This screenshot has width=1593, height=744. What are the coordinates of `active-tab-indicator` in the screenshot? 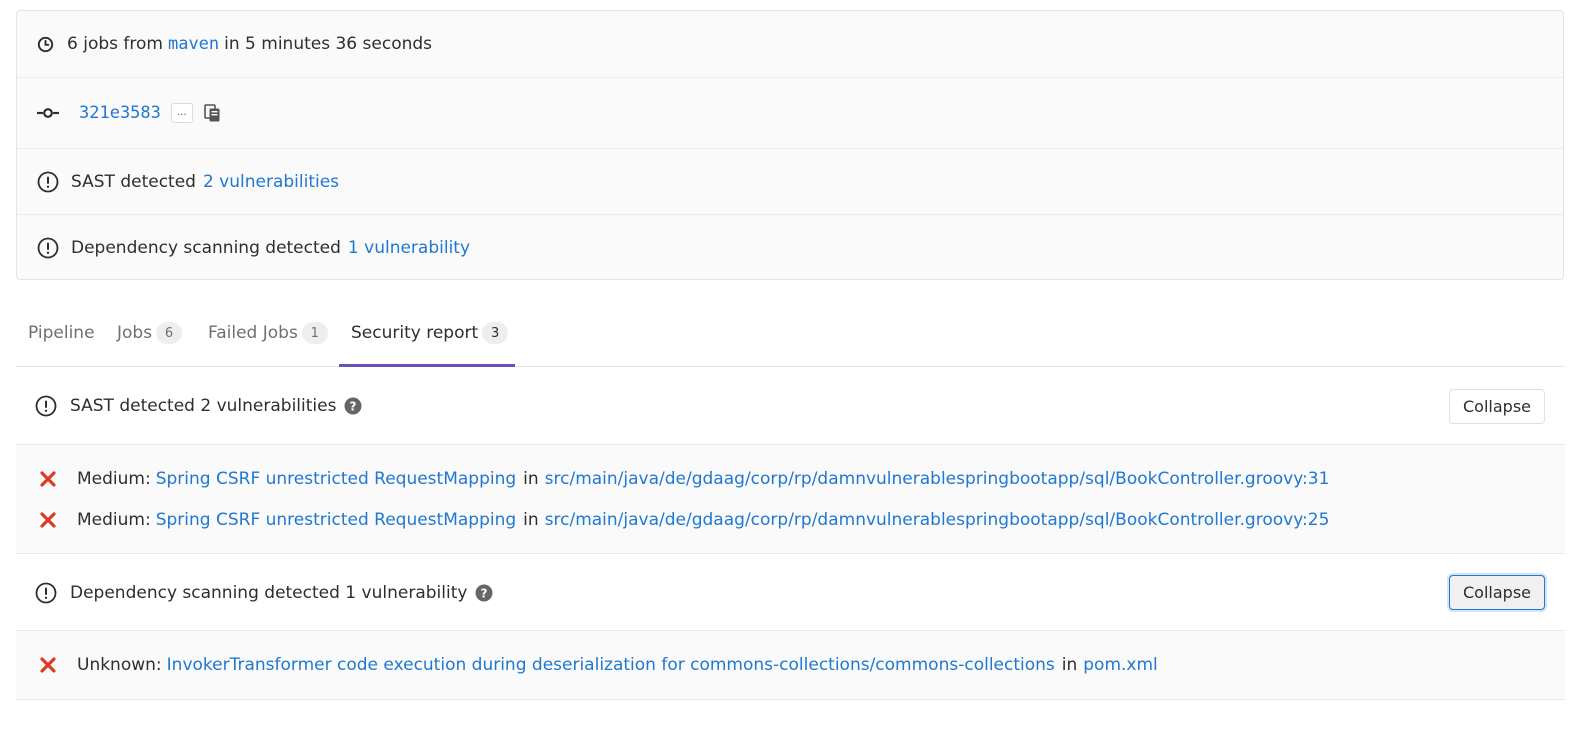 It's located at (427, 365).